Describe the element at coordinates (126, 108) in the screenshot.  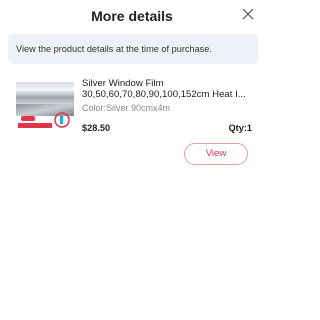
I see `product-variant: Color:Silver 90cmx4m` at that location.